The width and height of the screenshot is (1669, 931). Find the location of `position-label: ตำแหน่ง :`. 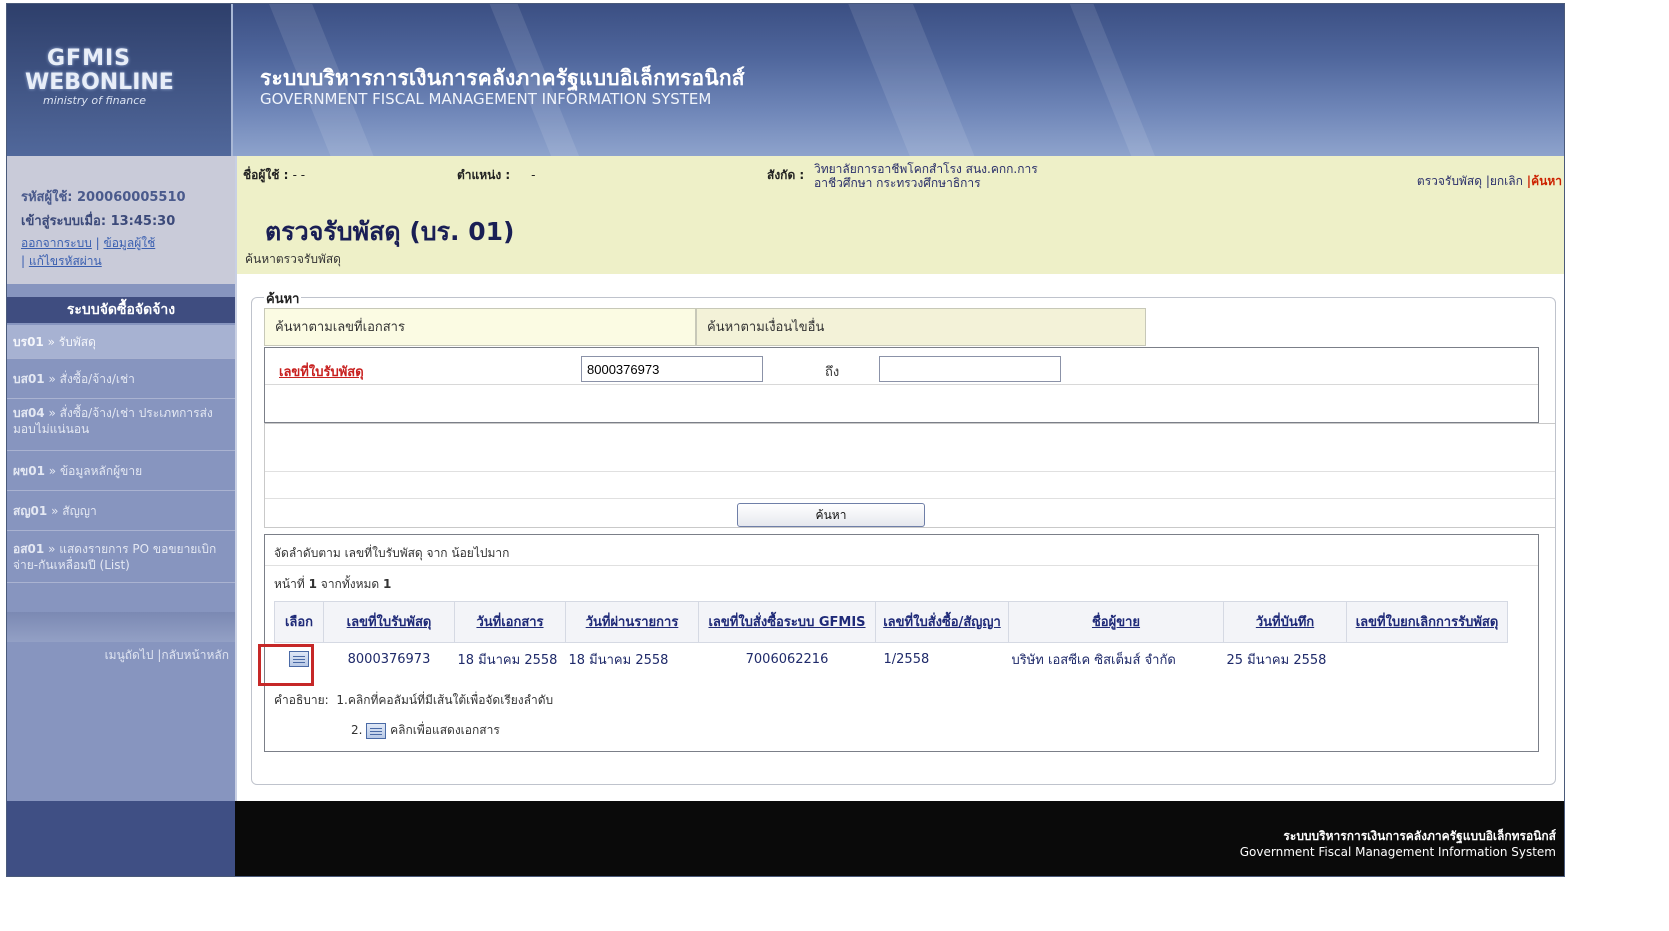

position-label: ตำแหน่ง : is located at coordinates (484, 175).